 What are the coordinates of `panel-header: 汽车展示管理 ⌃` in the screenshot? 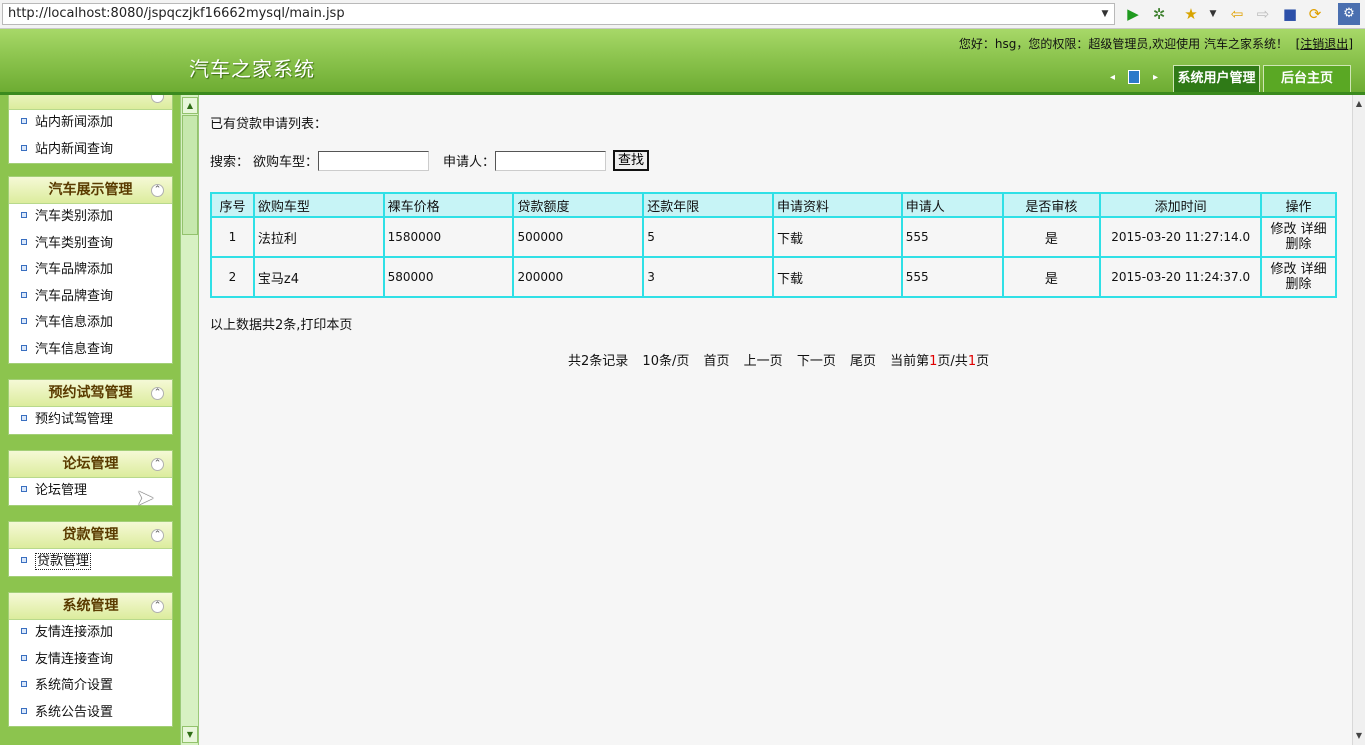 It's located at (90, 190).